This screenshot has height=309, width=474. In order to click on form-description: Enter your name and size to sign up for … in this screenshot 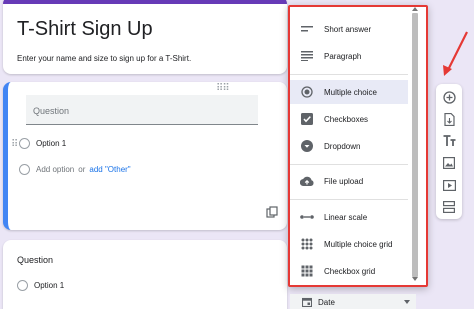, I will do `click(104, 58)`.